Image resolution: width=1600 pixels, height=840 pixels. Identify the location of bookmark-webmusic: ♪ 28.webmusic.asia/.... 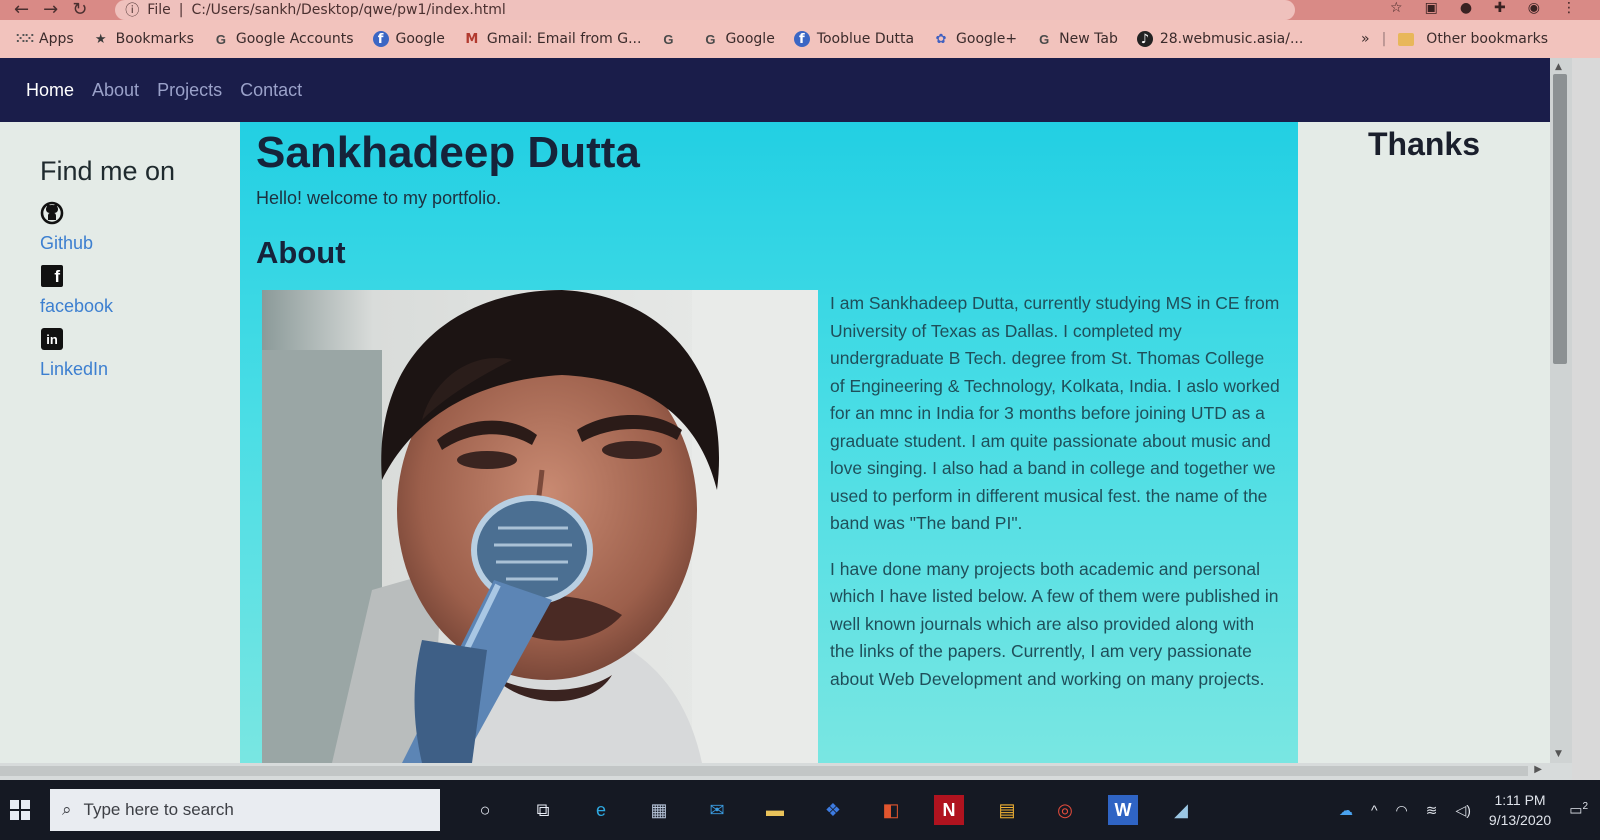
(1219, 39).